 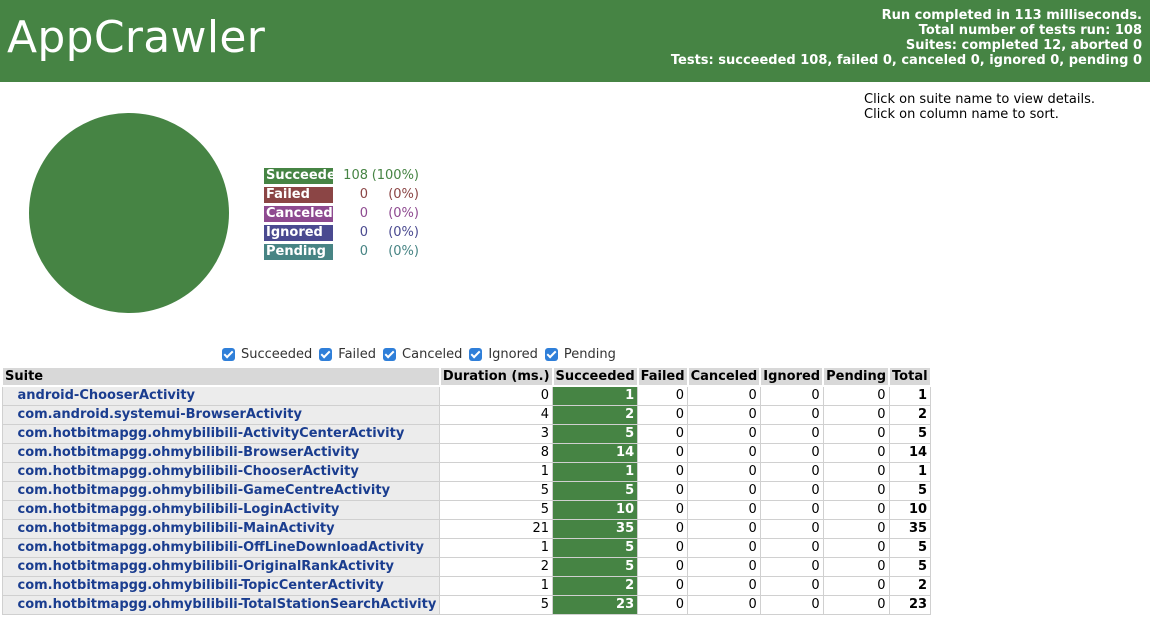 I want to click on succeeded-cell: 35, so click(x=595, y=528).